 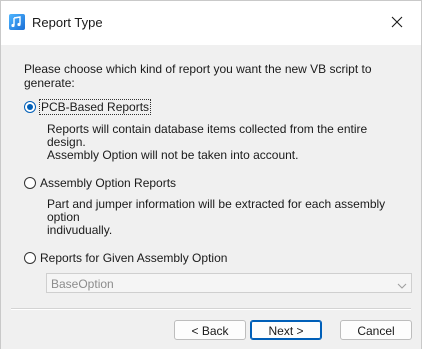 I want to click on title-bar: Report Type, so click(x=211, y=23).